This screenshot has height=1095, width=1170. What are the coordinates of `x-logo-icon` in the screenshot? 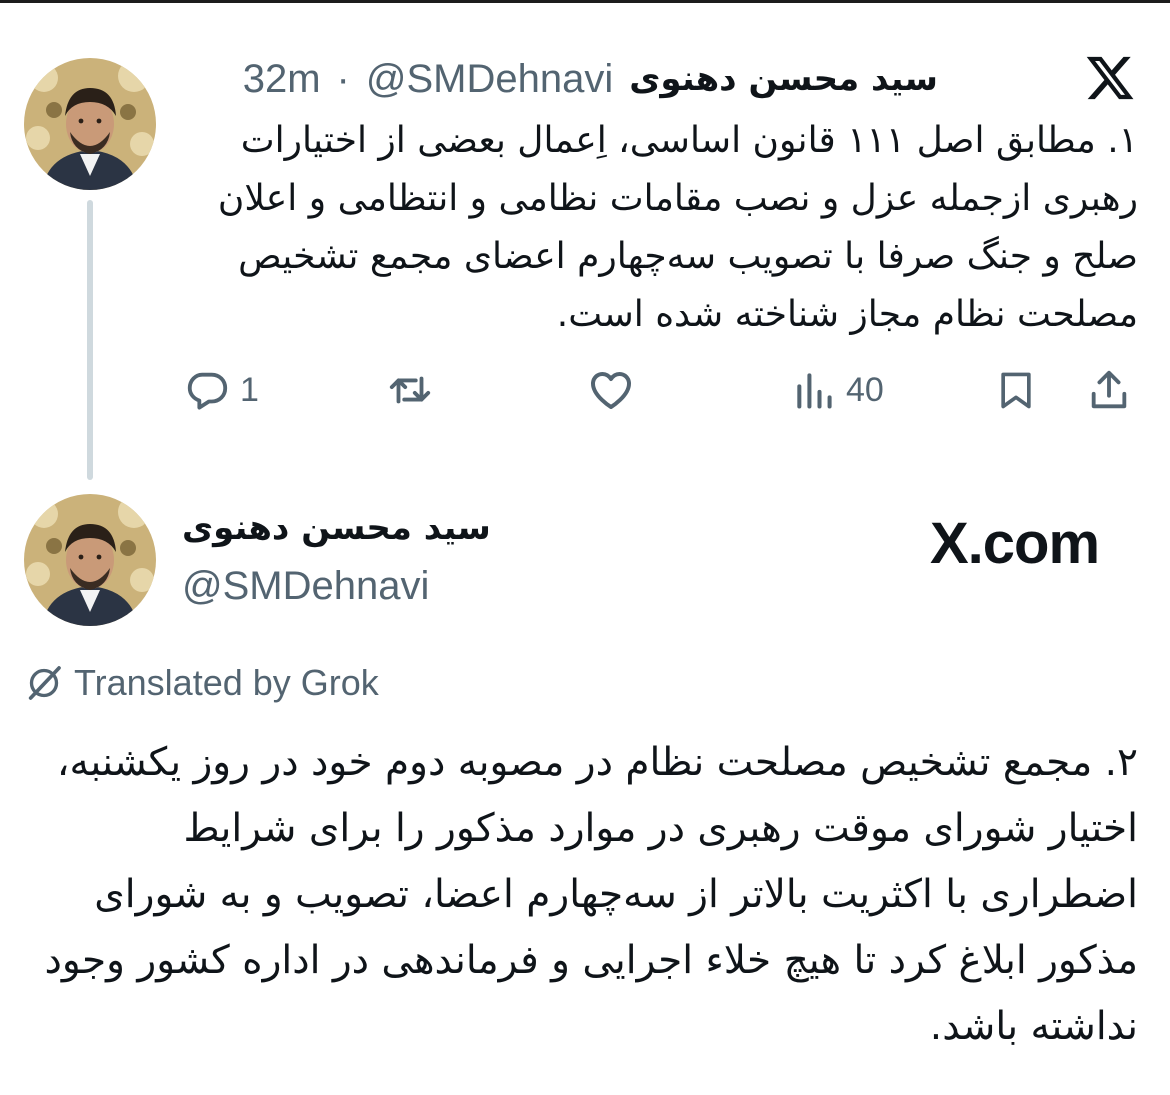 It's located at (1110, 78).